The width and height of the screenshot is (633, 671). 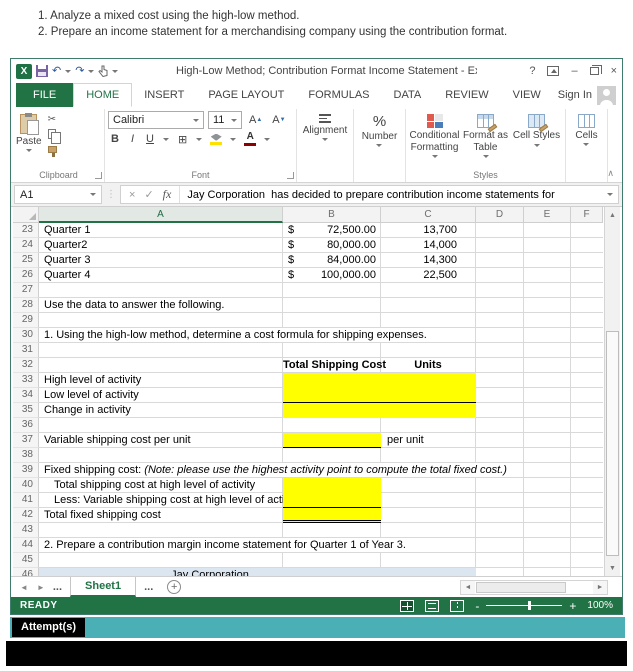 I want to click on row-header-43: 43, so click(x=26, y=530).